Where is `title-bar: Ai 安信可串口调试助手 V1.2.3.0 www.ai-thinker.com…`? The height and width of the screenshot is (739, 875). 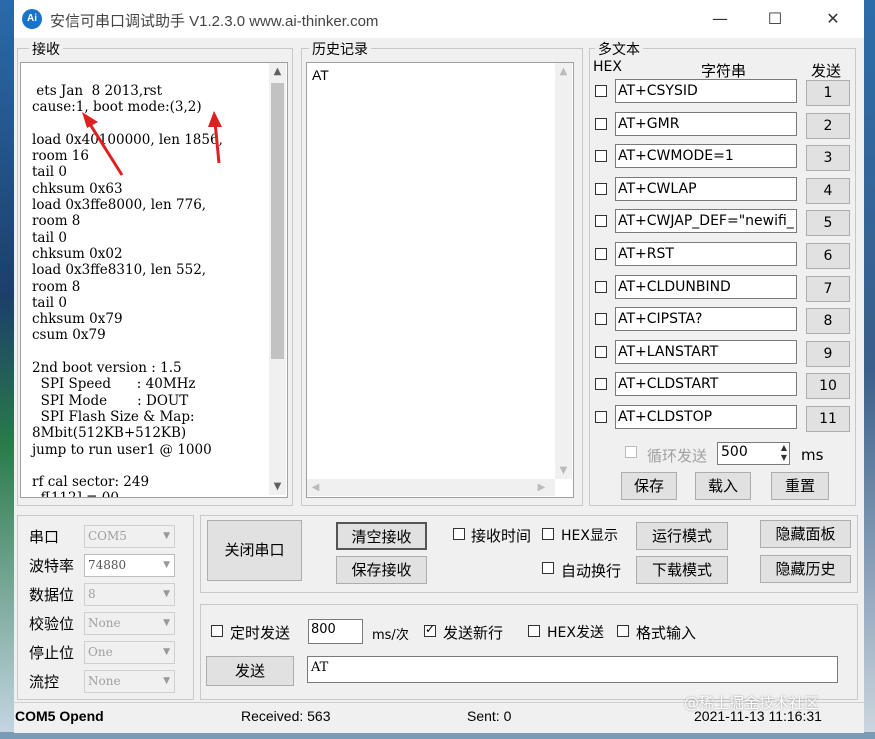
title-bar: Ai 安信可串口调试助手 V1.2.3.0 www.ai-thinker.com… is located at coordinates (439, 19).